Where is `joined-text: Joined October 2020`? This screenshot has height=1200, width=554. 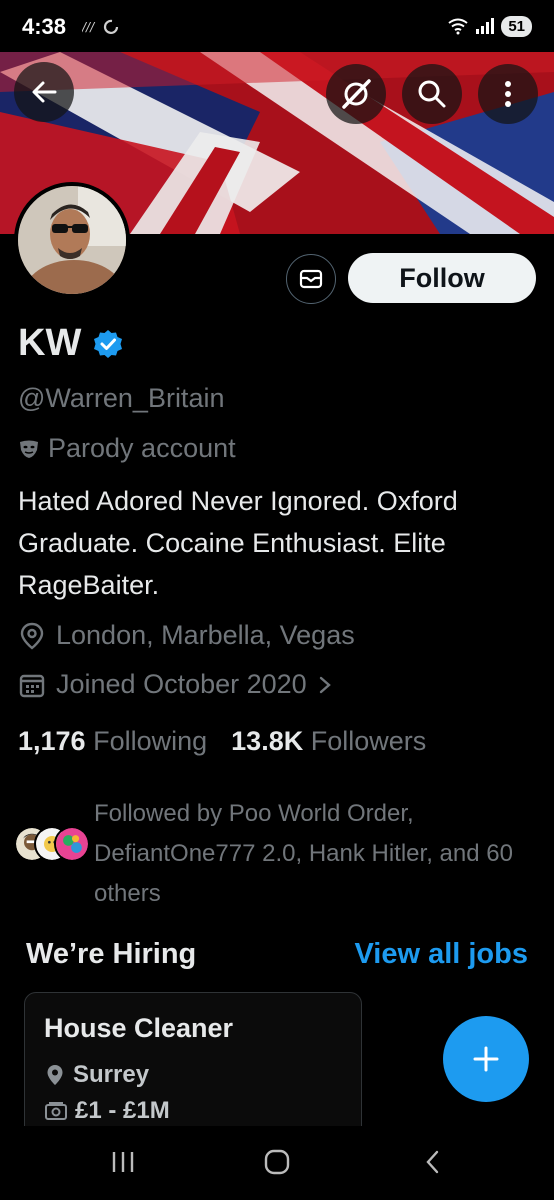 joined-text: Joined October 2020 is located at coordinates (181, 684).